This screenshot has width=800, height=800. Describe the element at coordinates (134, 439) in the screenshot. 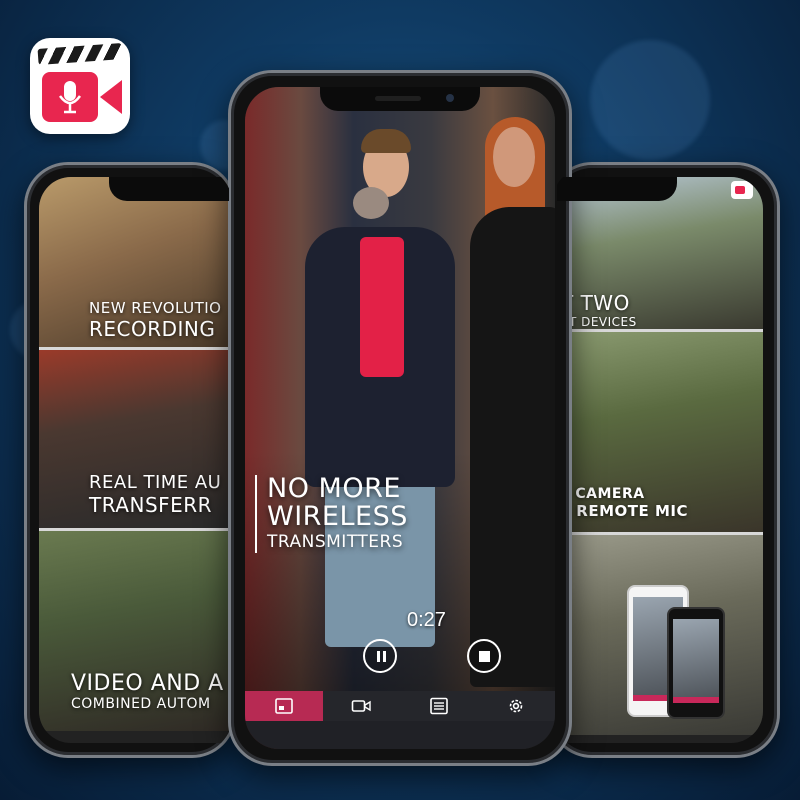

I see `feature-panel: REAL TIME AU TRANSFERR` at that location.